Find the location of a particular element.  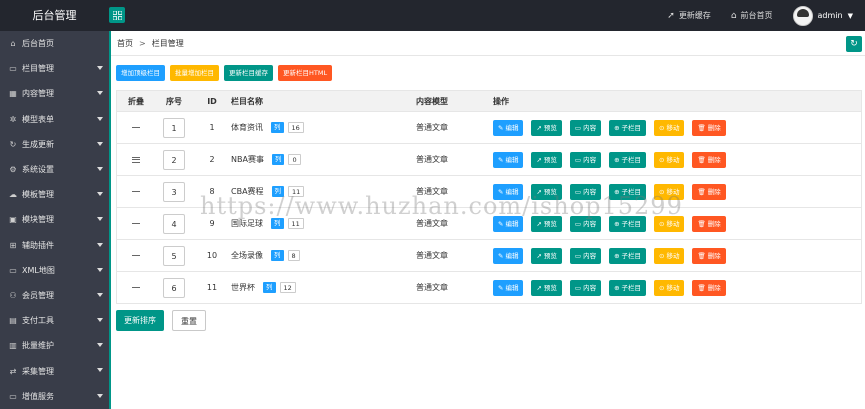

sidebar-item: ⊞ 辅助插件 is located at coordinates (54, 245).